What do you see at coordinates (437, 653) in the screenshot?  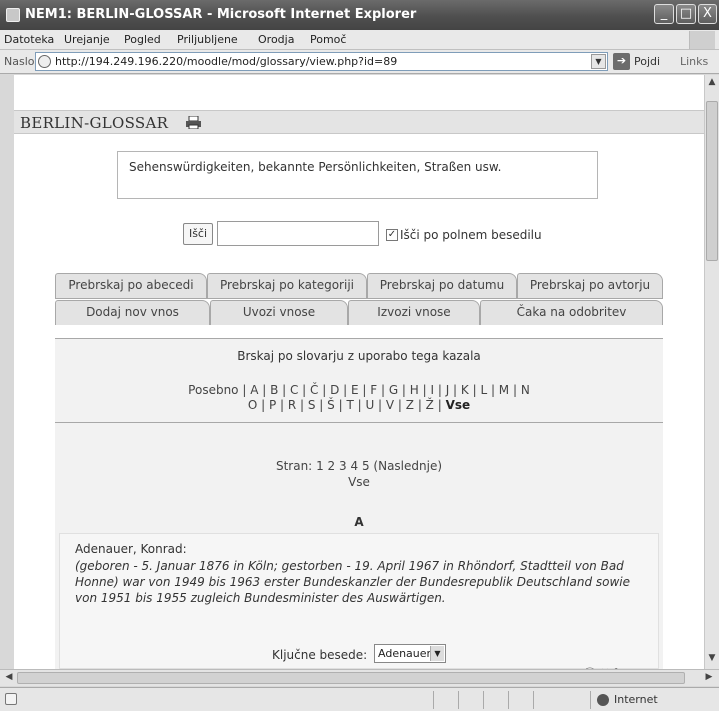 I see `chevron-down-icon: ▼` at bounding box center [437, 653].